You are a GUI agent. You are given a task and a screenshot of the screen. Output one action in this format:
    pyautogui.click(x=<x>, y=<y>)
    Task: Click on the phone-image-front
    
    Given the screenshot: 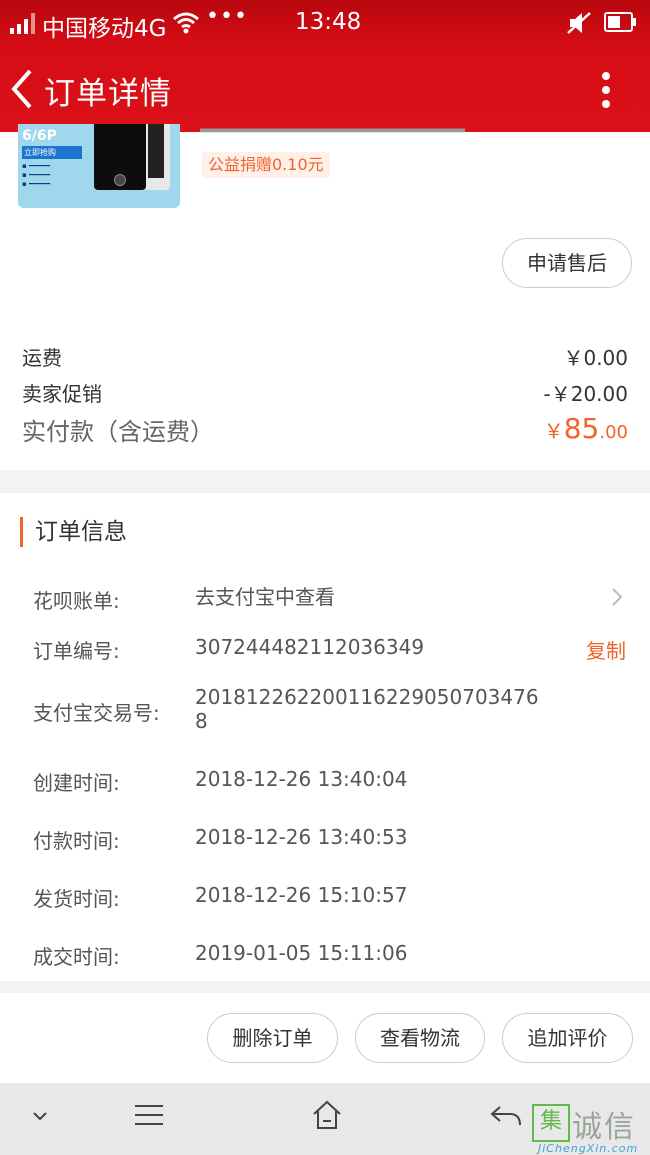 What is the action you would take?
    pyautogui.click(x=120, y=157)
    